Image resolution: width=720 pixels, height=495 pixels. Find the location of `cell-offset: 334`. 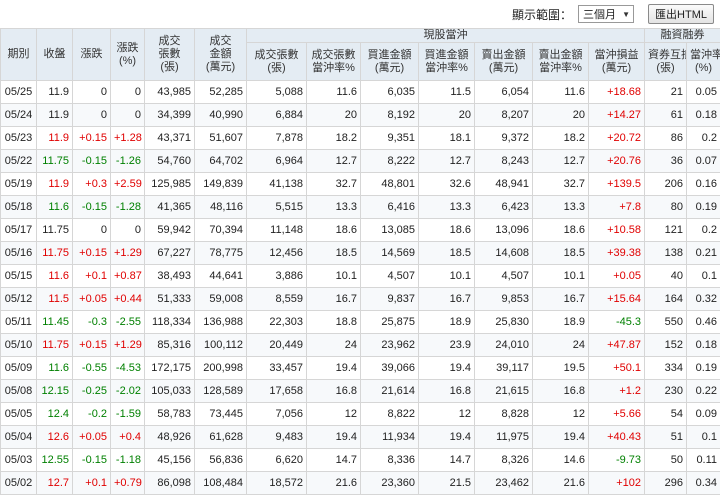

cell-offset: 334 is located at coordinates (666, 368).